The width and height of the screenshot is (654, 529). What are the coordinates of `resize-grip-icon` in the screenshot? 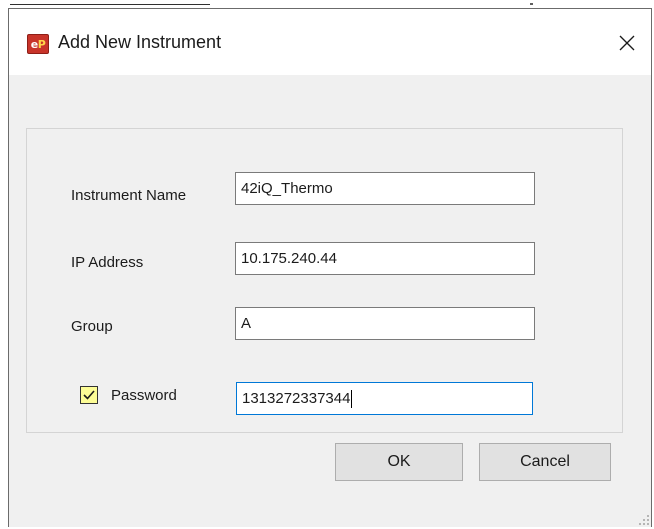 It's located at (643, 519).